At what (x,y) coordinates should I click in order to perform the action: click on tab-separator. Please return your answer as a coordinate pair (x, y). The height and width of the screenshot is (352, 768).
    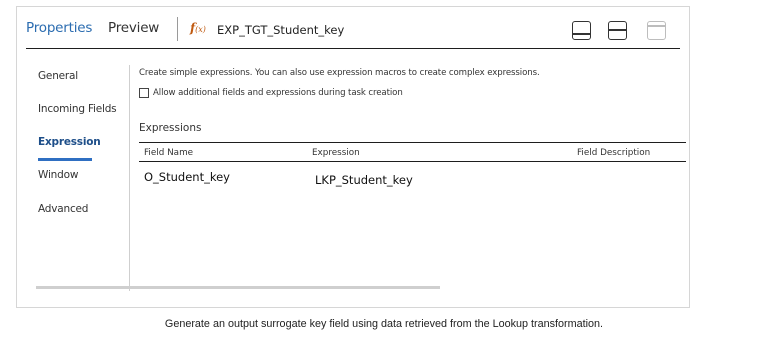
    Looking at the image, I should click on (177, 29).